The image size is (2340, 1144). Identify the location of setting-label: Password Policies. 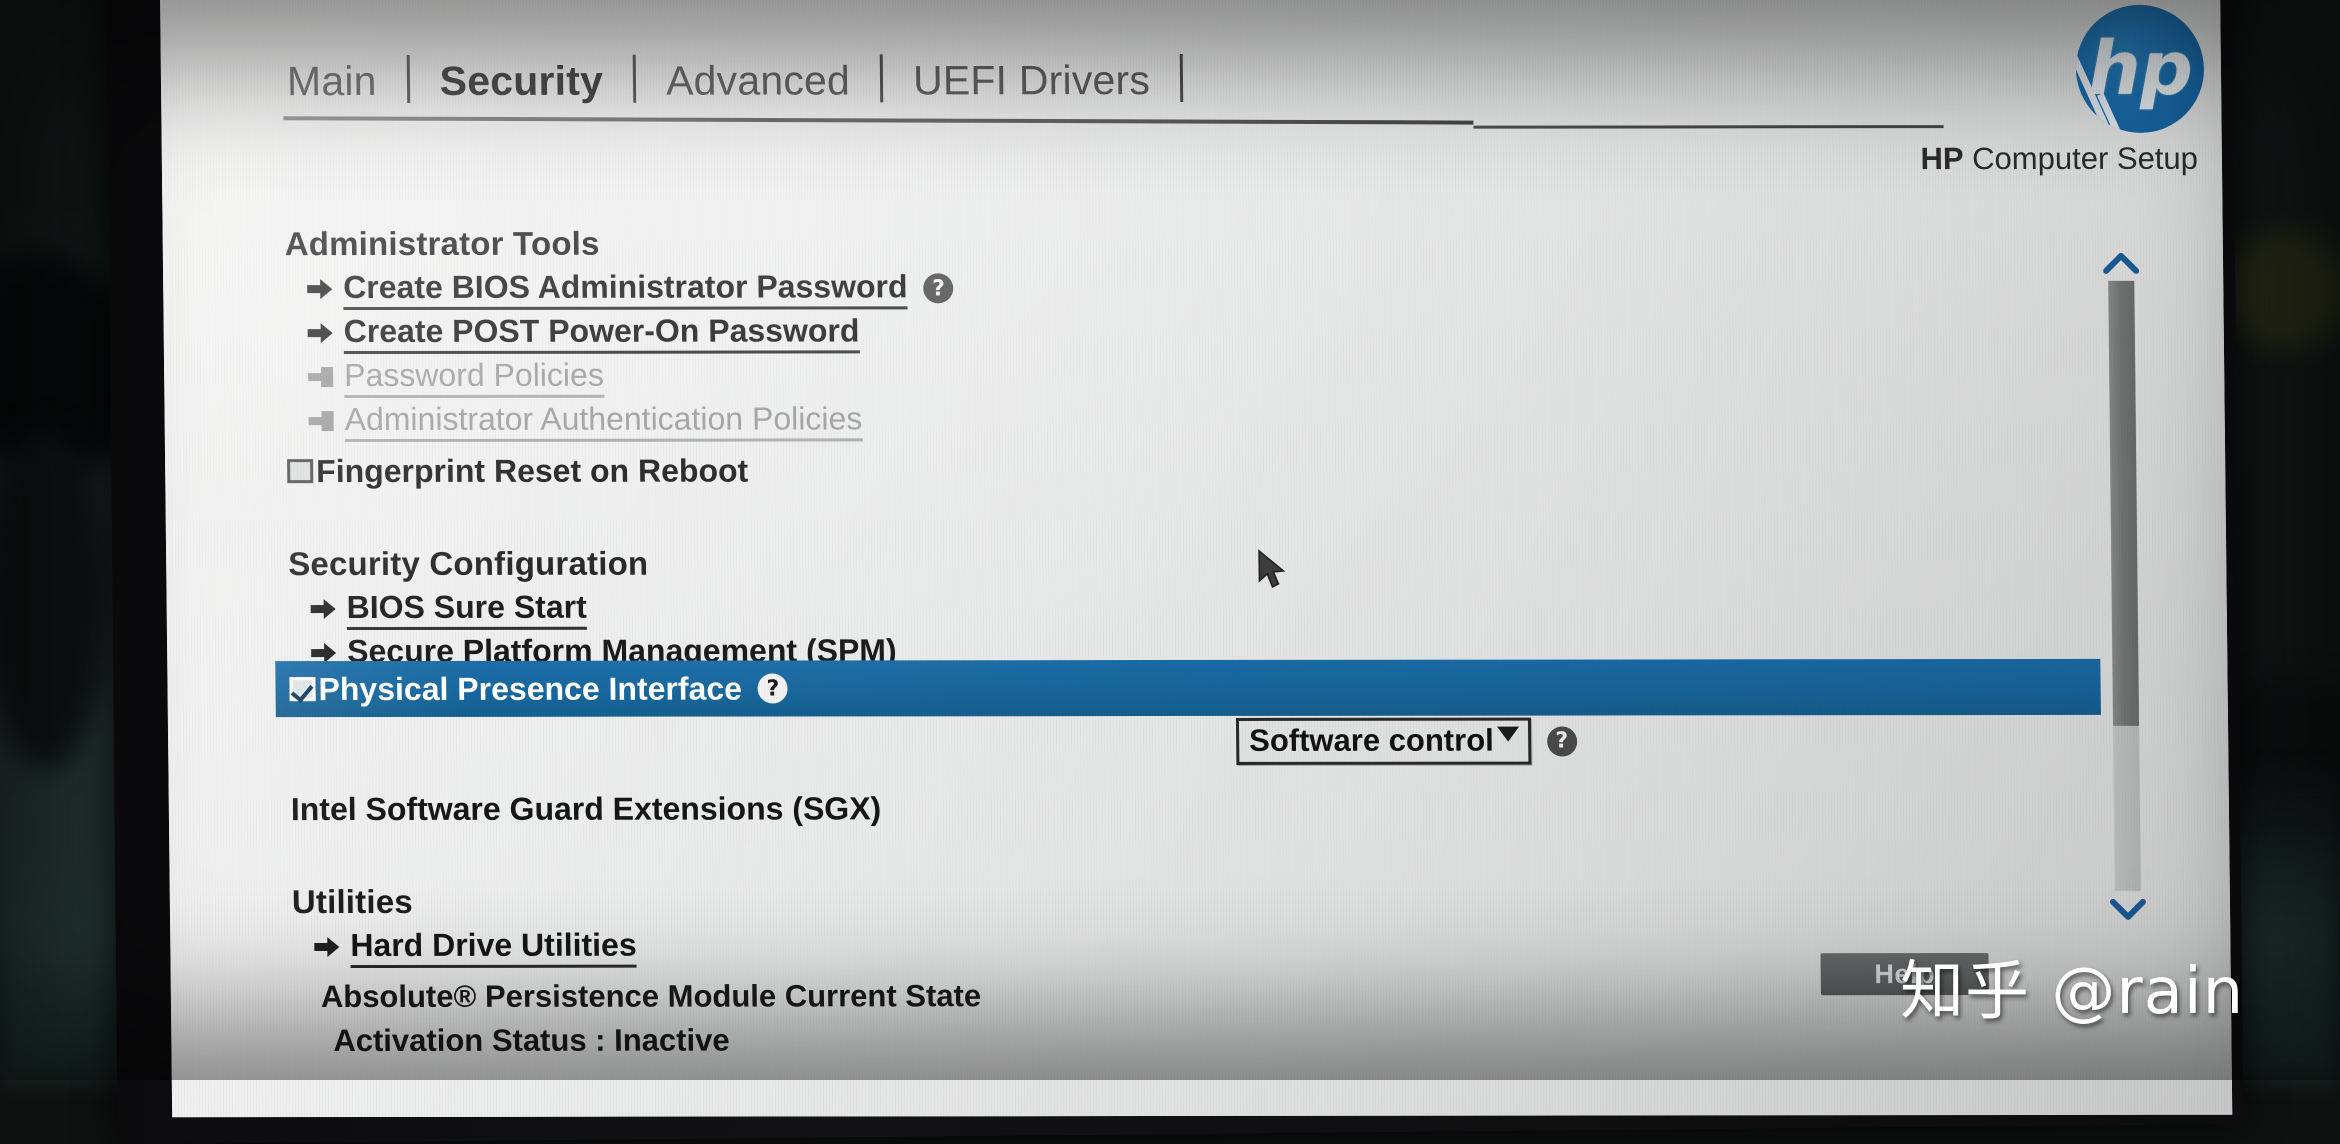
(474, 376).